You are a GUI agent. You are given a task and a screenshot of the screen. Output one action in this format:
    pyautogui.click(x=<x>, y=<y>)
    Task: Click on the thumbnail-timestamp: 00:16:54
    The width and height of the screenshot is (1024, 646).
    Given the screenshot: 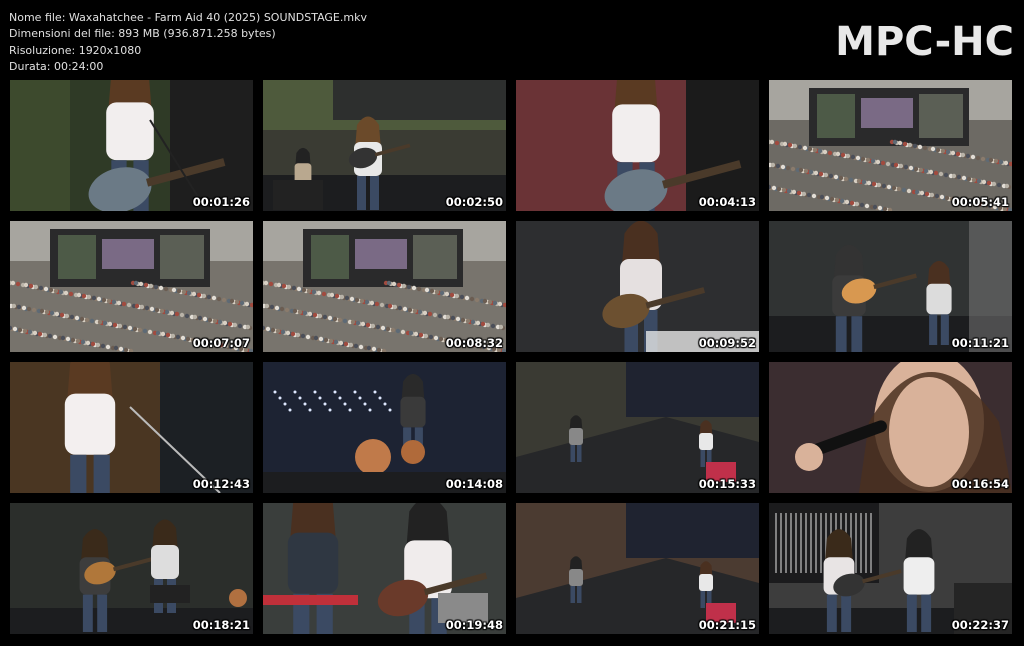 What is the action you would take?
    pyautogui.click(x=980, y=484)
    